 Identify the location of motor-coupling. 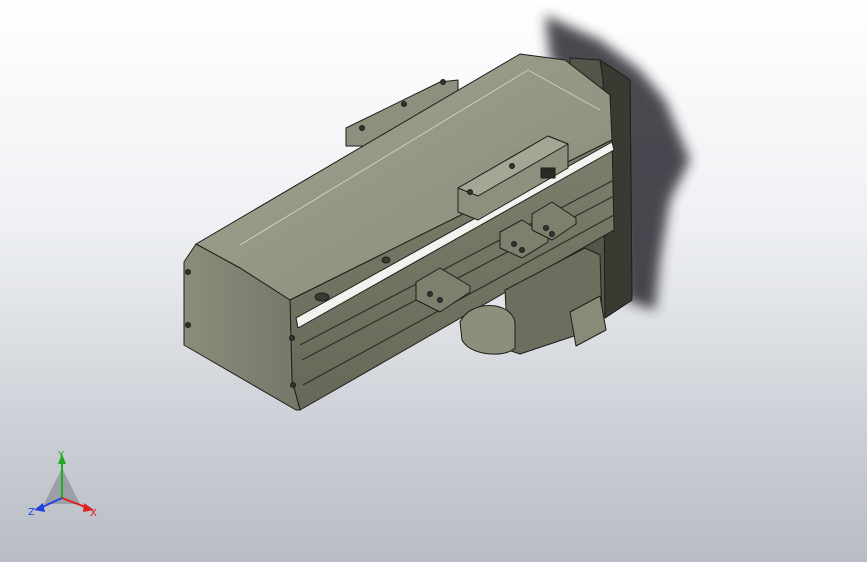
(487, 330).